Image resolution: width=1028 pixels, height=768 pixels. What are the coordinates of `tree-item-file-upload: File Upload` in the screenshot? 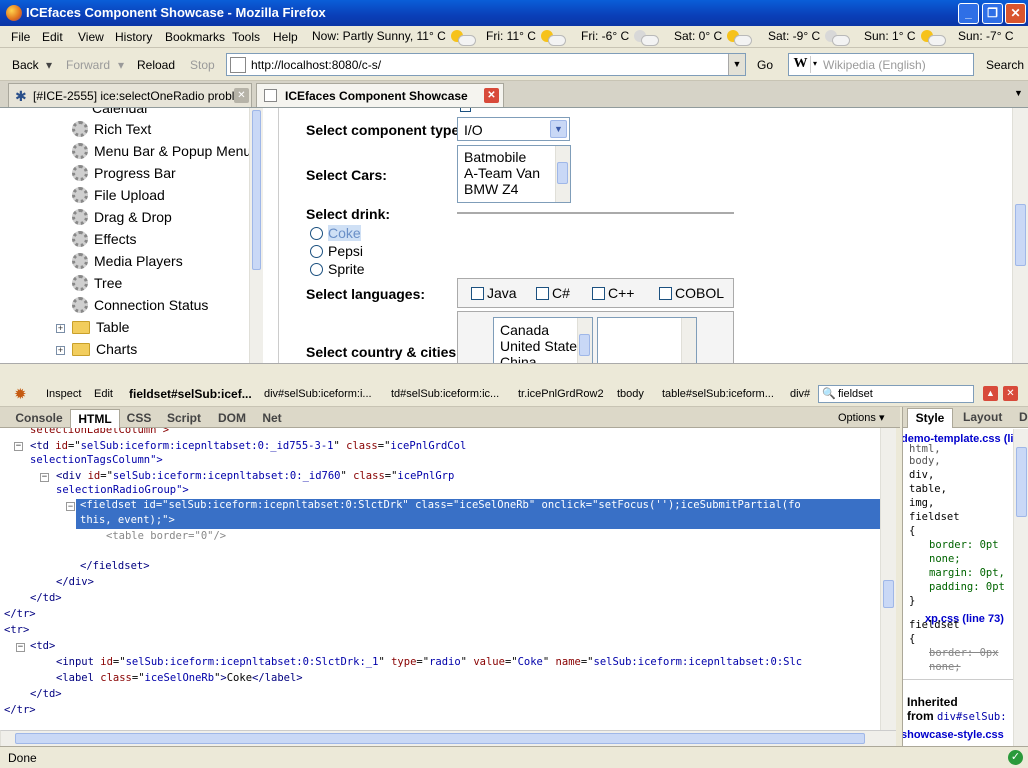 It's located at (118, 197).